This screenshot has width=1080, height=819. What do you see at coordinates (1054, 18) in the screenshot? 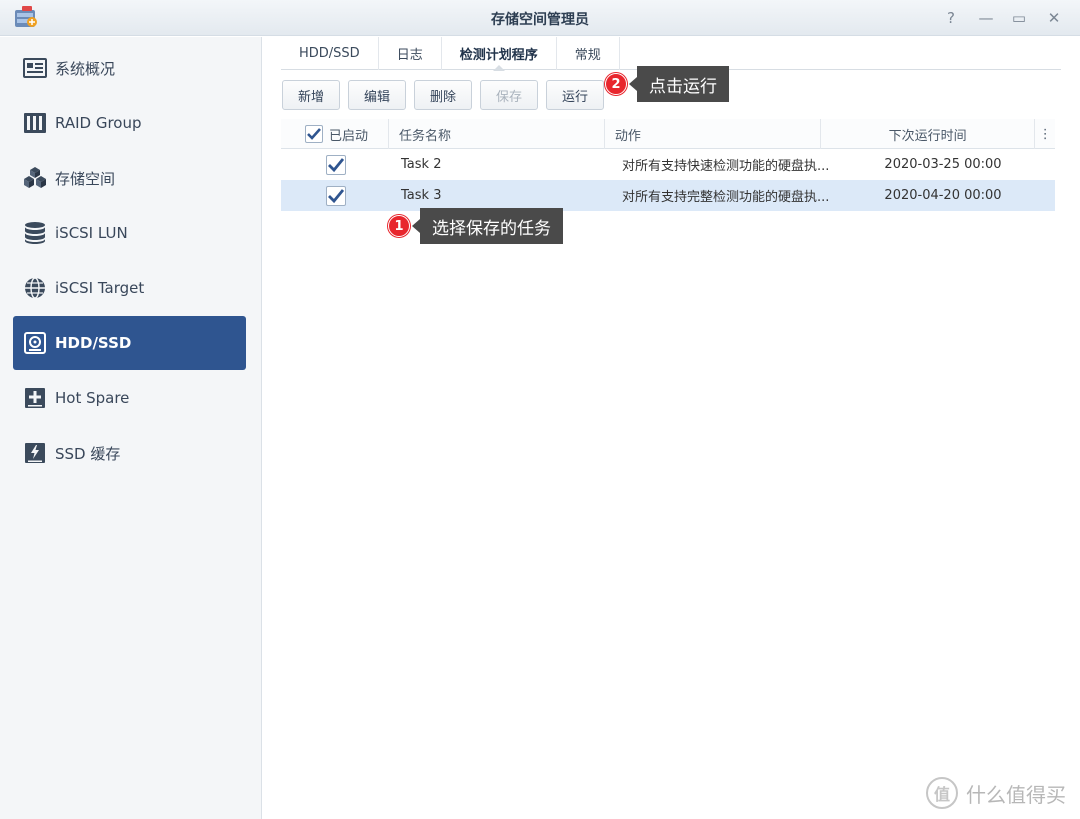
I see `close-button: ✕` at bounding box center [1054, 18].